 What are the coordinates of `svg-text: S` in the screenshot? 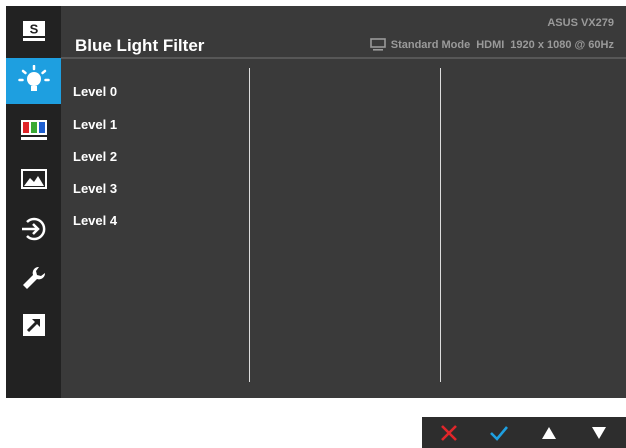 It's located at (33, 29).